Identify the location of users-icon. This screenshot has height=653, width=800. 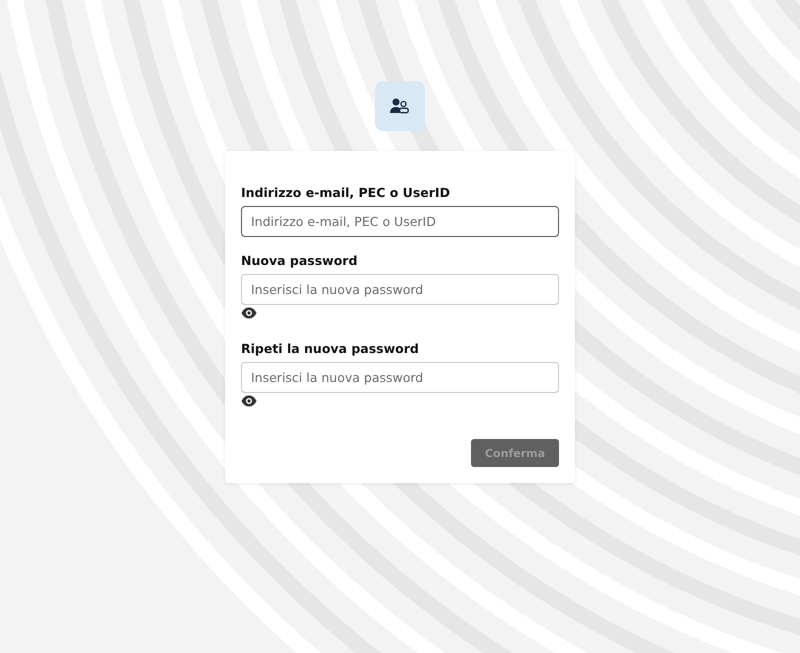
(400, 106).